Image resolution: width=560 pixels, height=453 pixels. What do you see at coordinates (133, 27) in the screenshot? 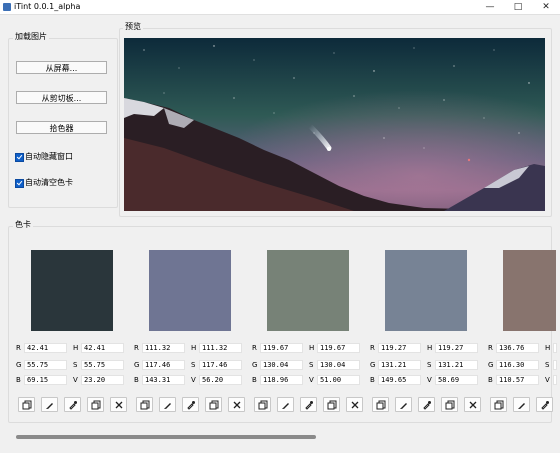
I see `preview-title: 预览` at bounding box center [133, 27].